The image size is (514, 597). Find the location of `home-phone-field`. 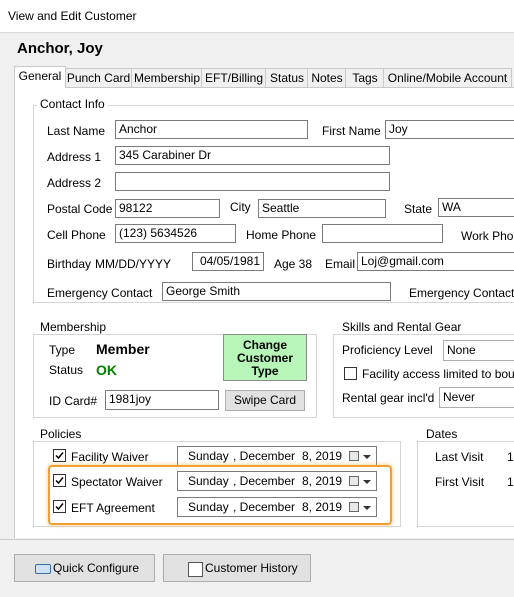

home-phone-field is located at coordinates (382, 233).